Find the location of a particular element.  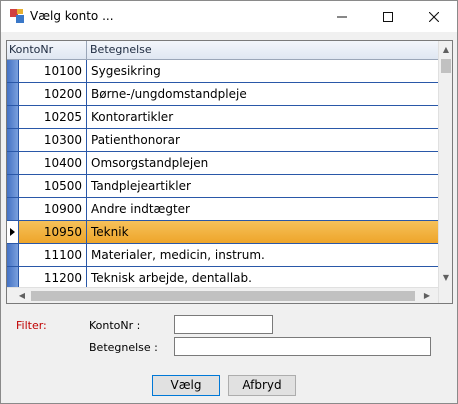

scroll-up-icon: ▲ is located at coordinates (445, 50).